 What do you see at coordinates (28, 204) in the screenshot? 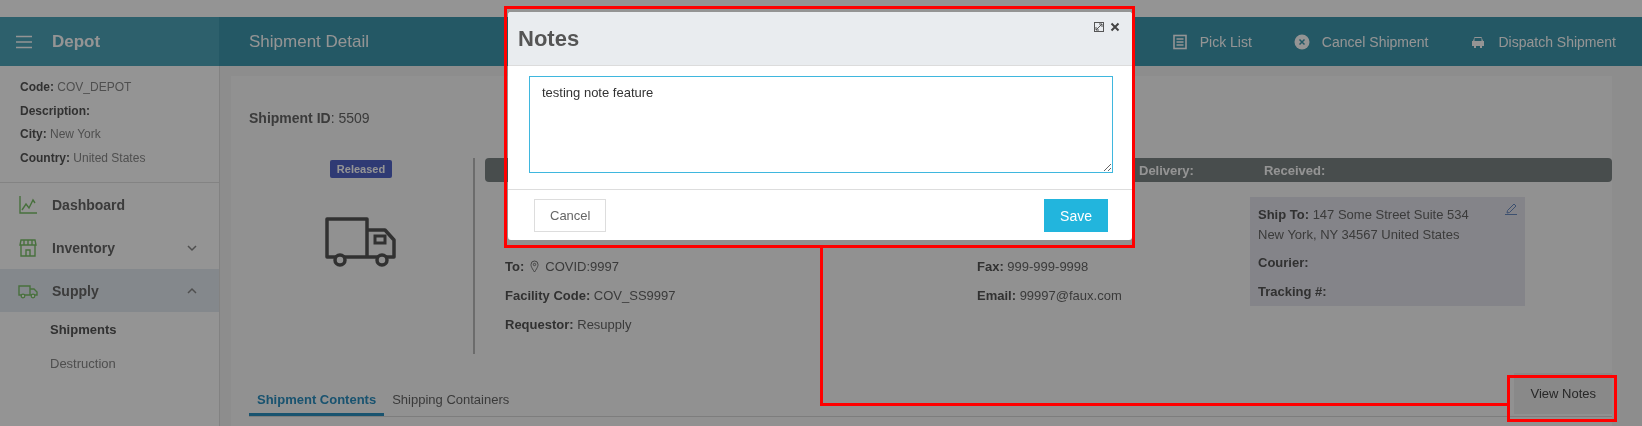
I see `line-chart-icon` at bounding box center [28, 204].